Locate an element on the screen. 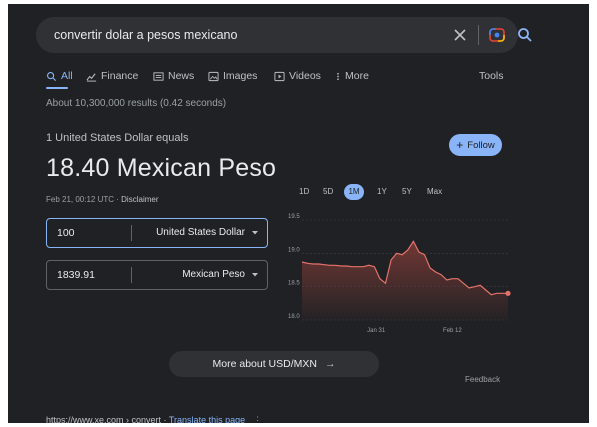 Image resolution: width=597 pixels, height=427 pixels. exchange-rate-chart: 18.0 18.5 19.0 19.5 Jan 31 Feb 12 is located at coordinates (399, 274).